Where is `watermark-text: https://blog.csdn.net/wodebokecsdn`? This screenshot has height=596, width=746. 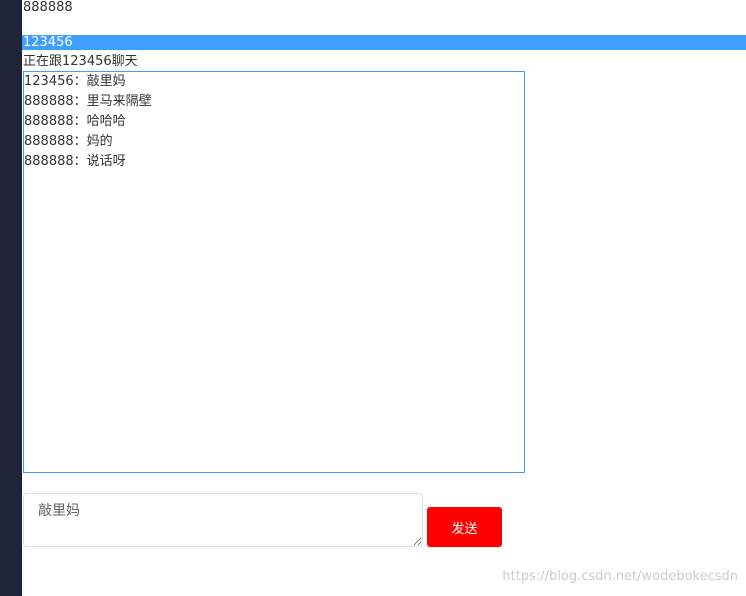 watermark-text: https://blog.csdn.net/wodebokecsdn is located at coordinates (620, 576).